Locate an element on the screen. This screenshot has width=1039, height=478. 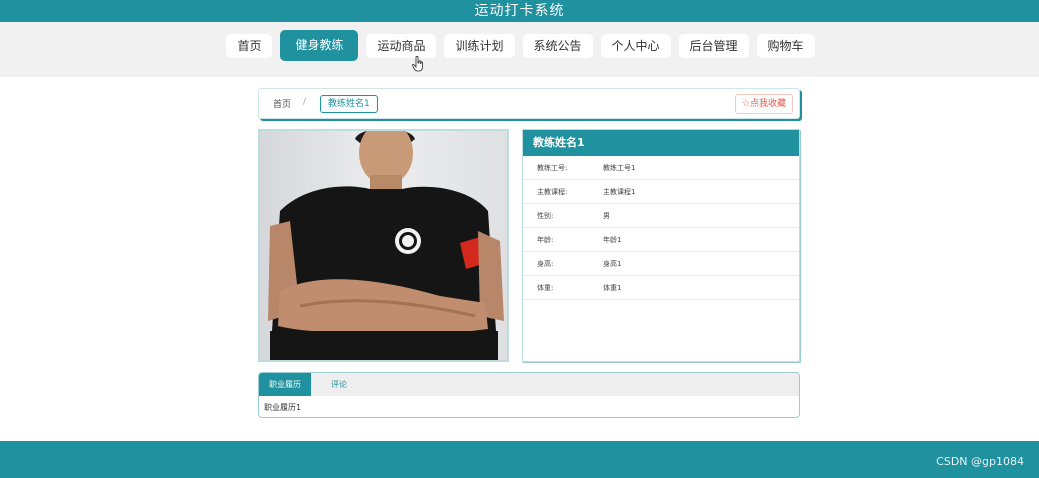
info-label: 性别: is located at coordinates (545, 216).